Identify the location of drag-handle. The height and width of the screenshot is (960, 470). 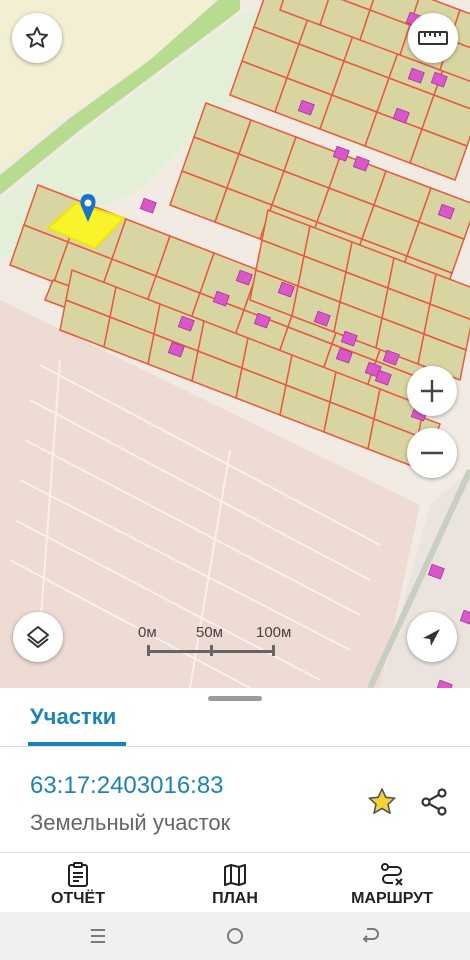
(235, 698).